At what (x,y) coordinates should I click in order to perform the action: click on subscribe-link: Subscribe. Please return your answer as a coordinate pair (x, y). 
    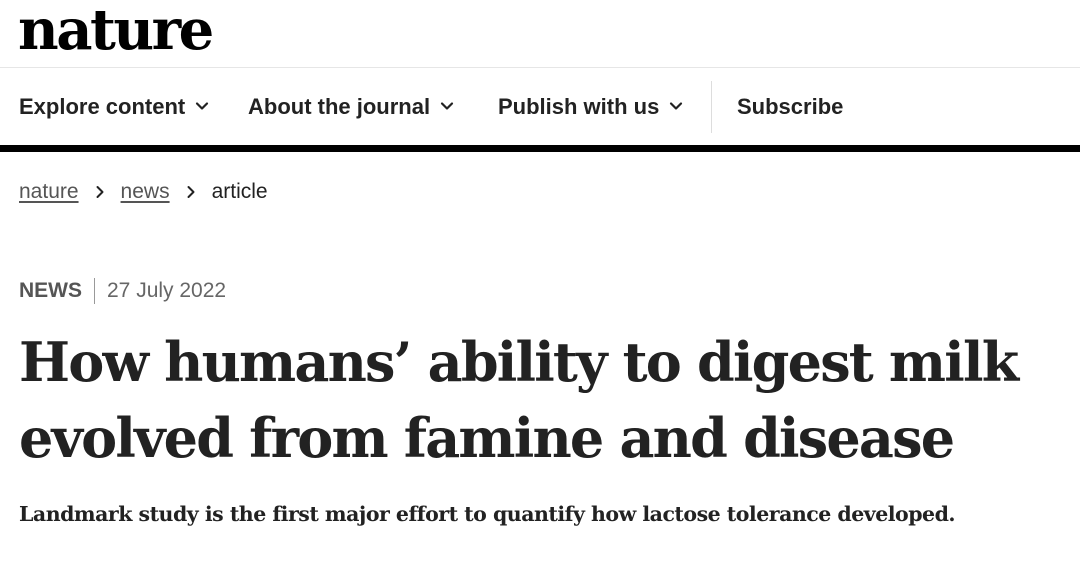
    Looking at the image, I should click on (790, 107).